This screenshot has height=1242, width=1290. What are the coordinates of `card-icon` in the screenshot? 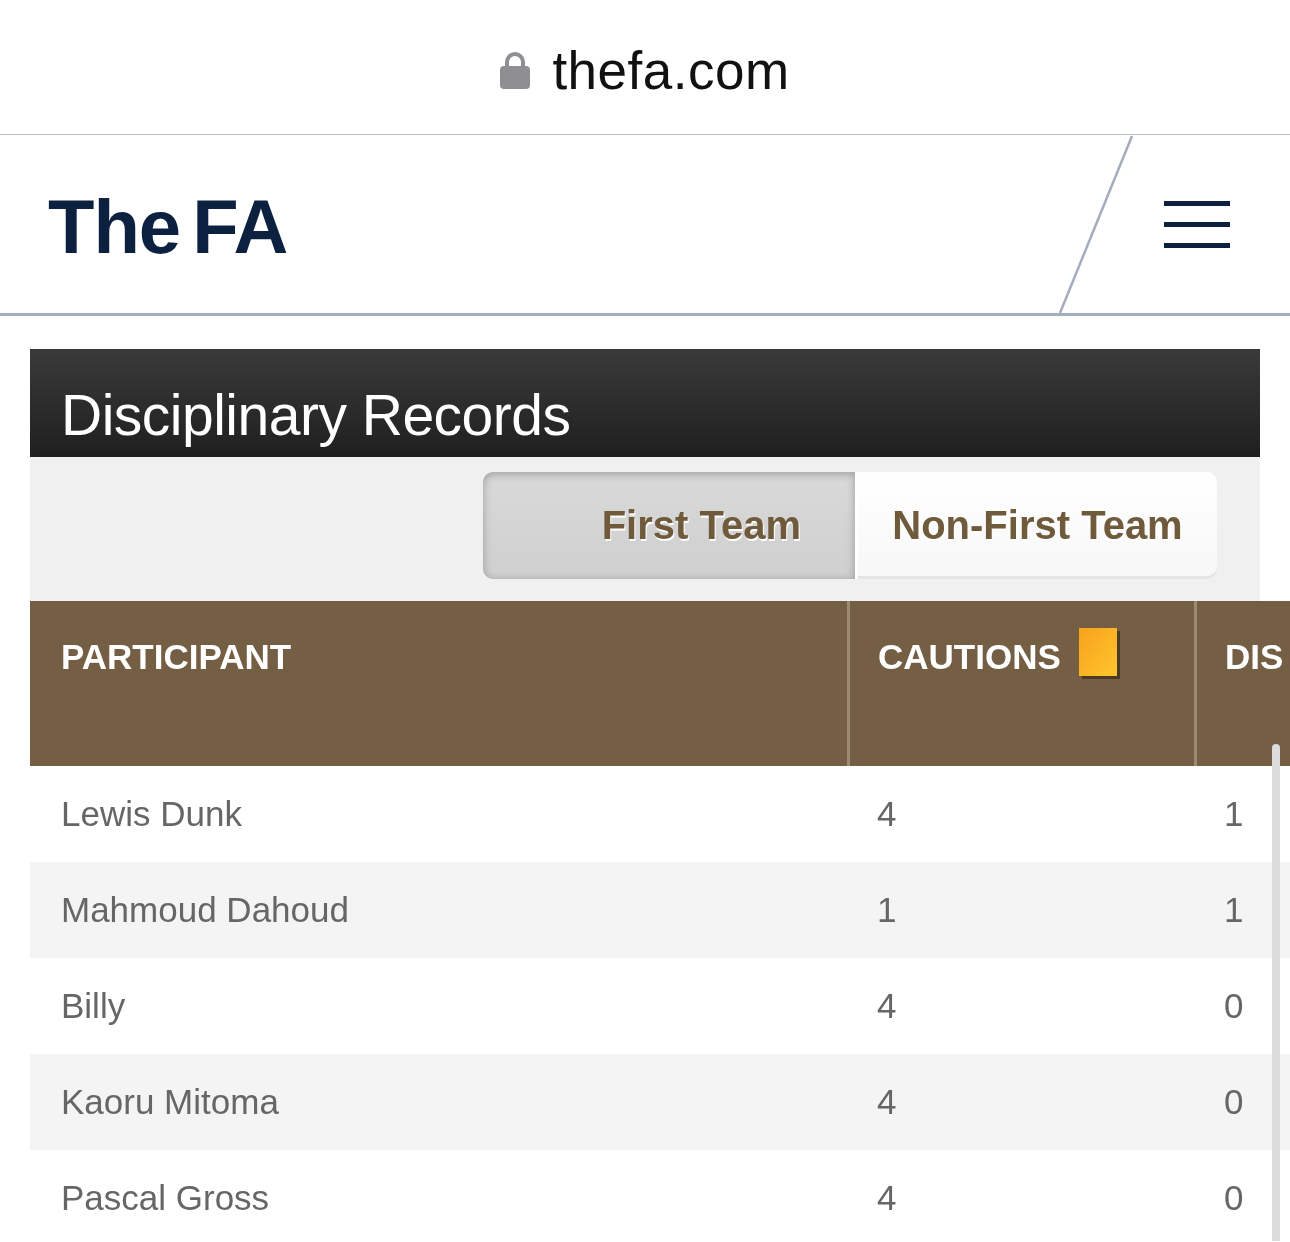 It's located at (1099, 653).